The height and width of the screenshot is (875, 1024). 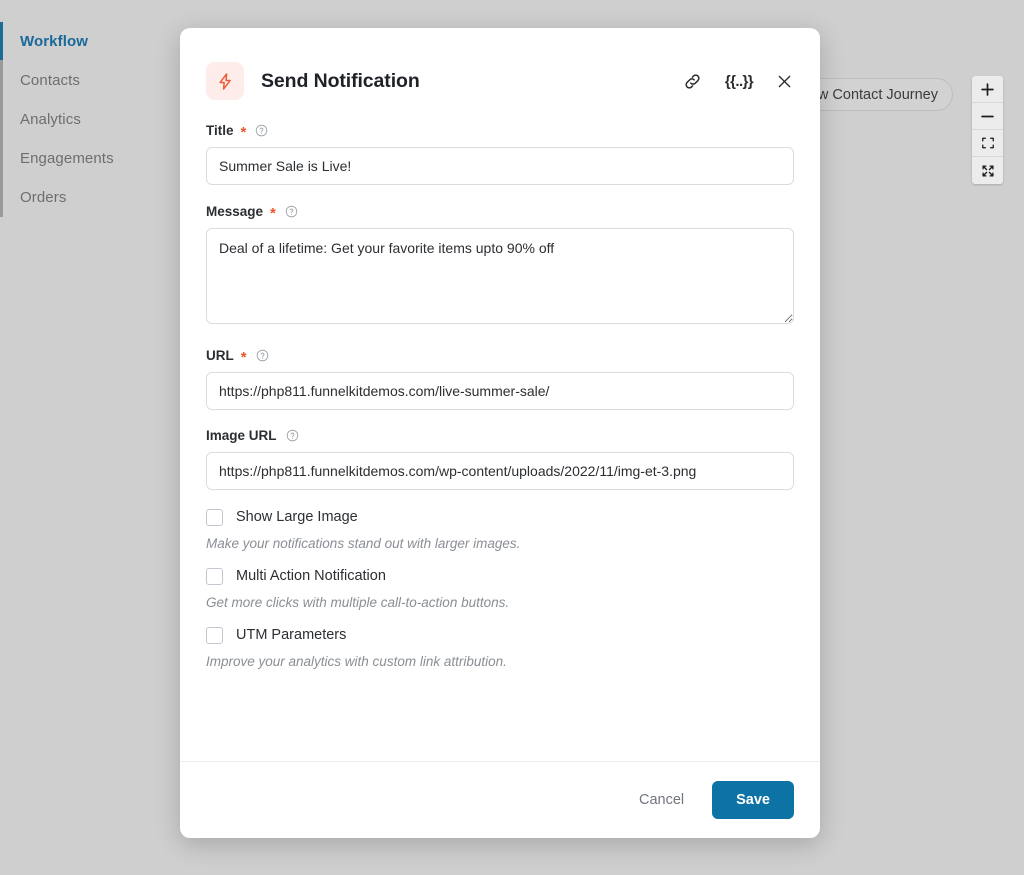 What do you see at coordinates (500, 131) in the screenshot?
I see `title-field-label: Title *` at bounding box center [500, 131].